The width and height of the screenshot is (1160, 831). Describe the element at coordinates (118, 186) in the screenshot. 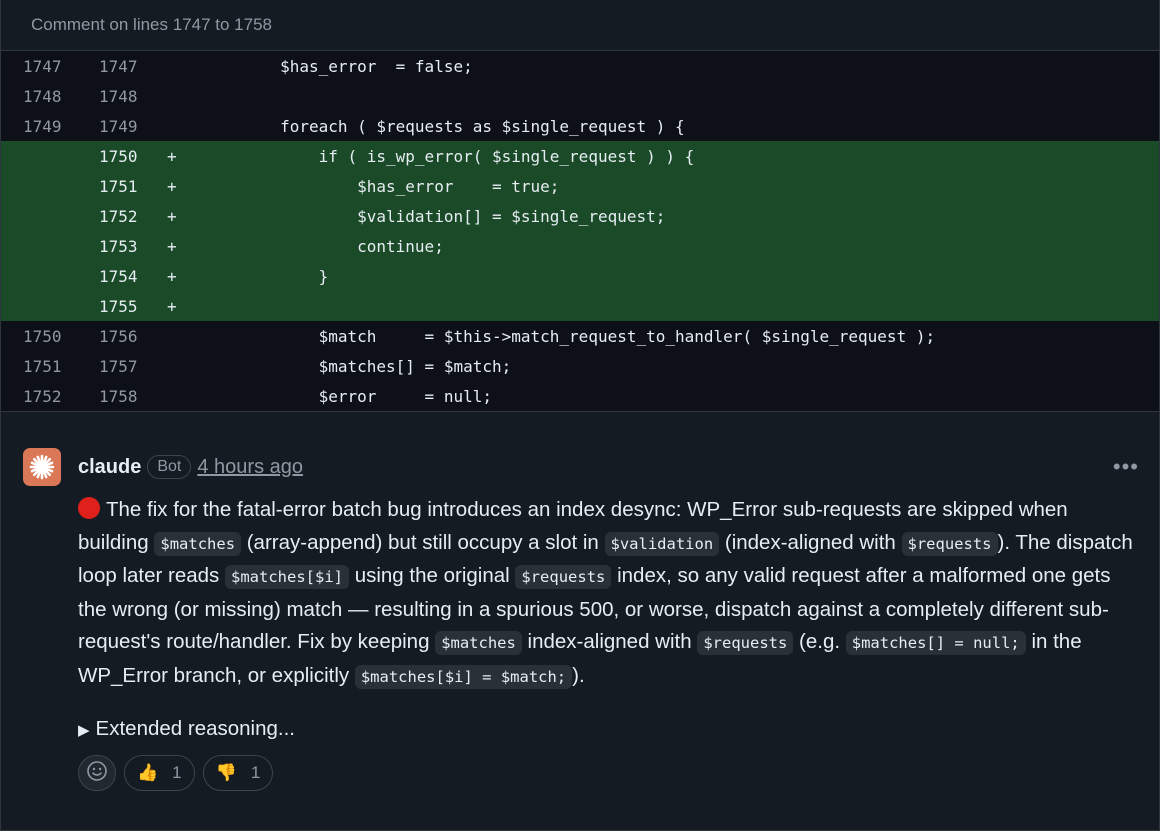

I see `new-line-number: 1751` at that location.